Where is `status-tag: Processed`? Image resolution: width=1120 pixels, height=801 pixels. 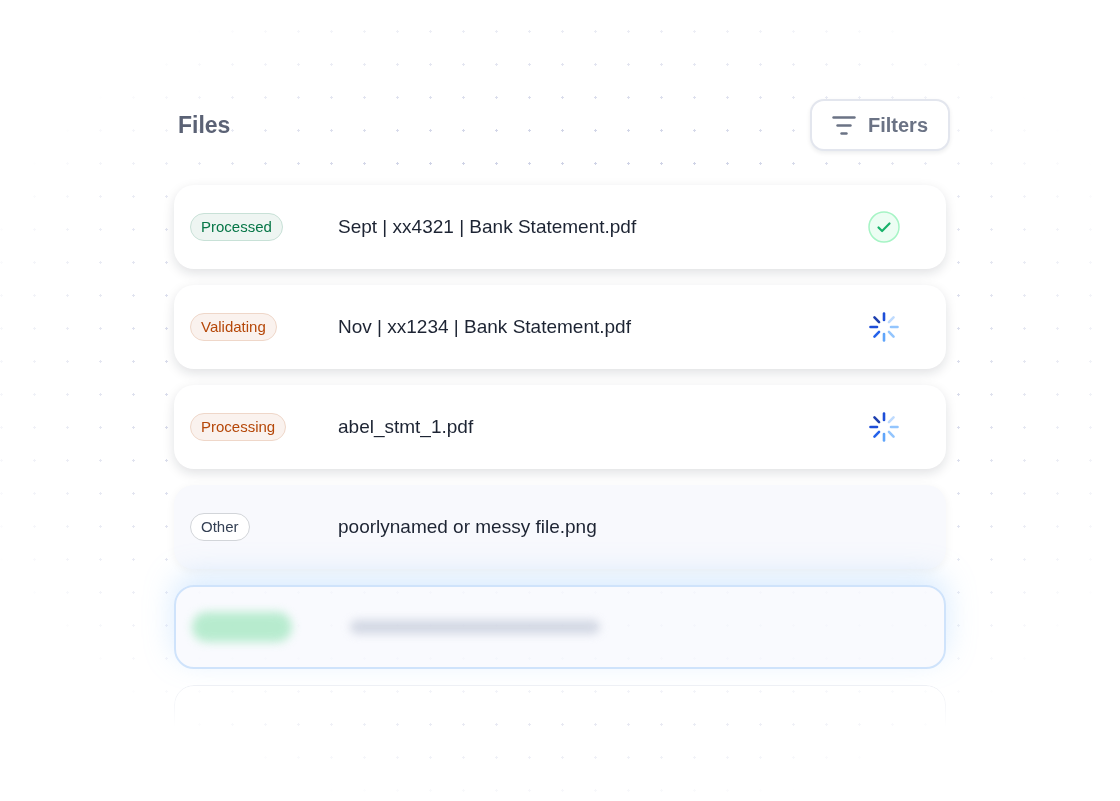 status-tag: Processed is located at coordinates (236, 227).